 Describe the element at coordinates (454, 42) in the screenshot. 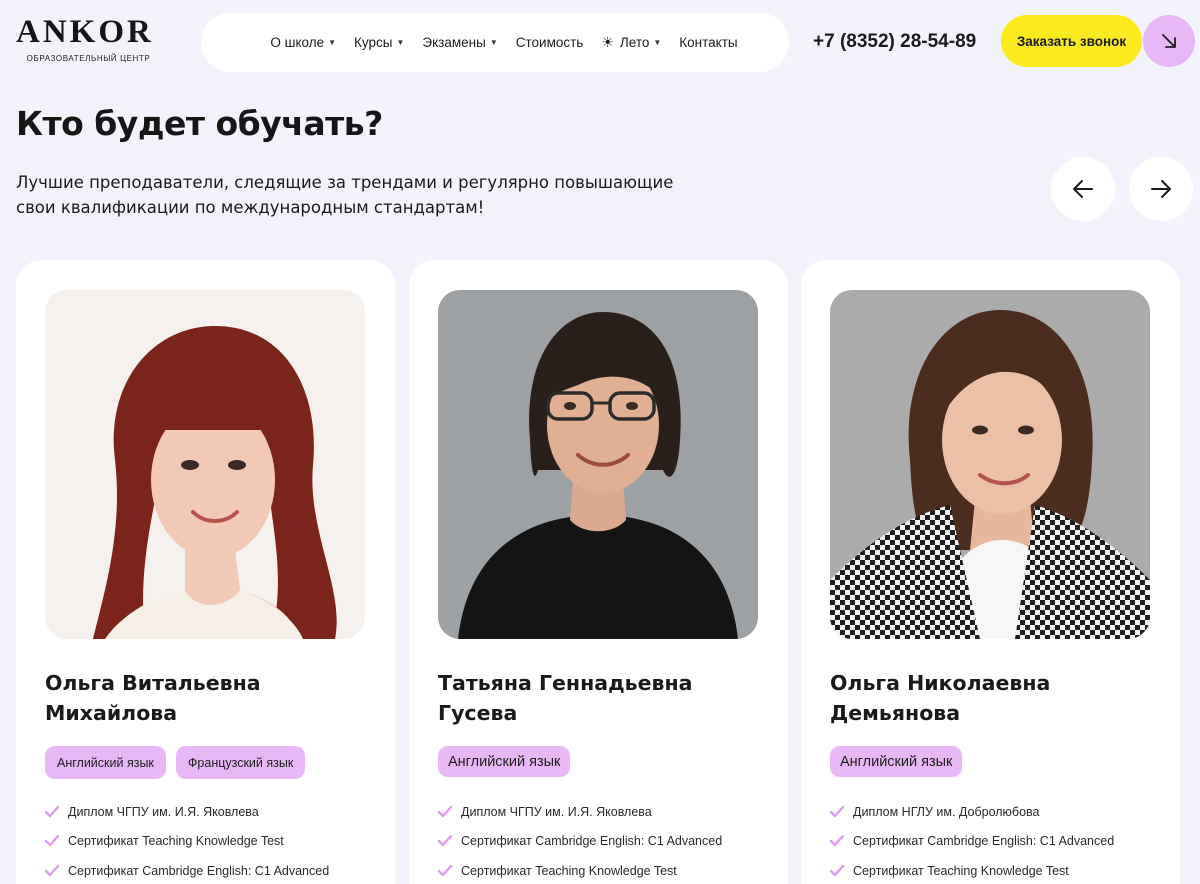

I see `nav-item-label: Экзамены` at that location.